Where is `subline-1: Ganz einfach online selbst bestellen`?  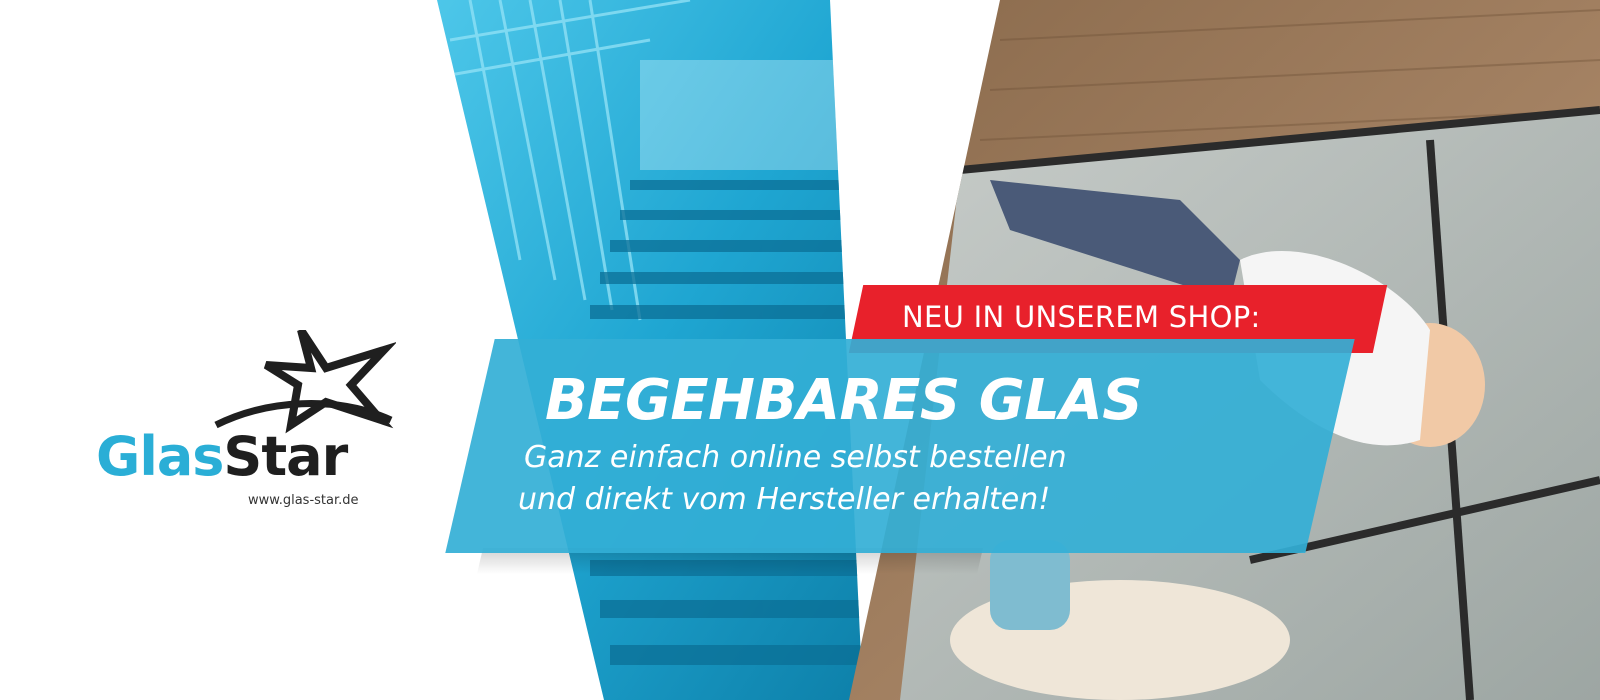 subline-1: Ganz einfach online selbst bestellen is located at coordinates (795, 457).